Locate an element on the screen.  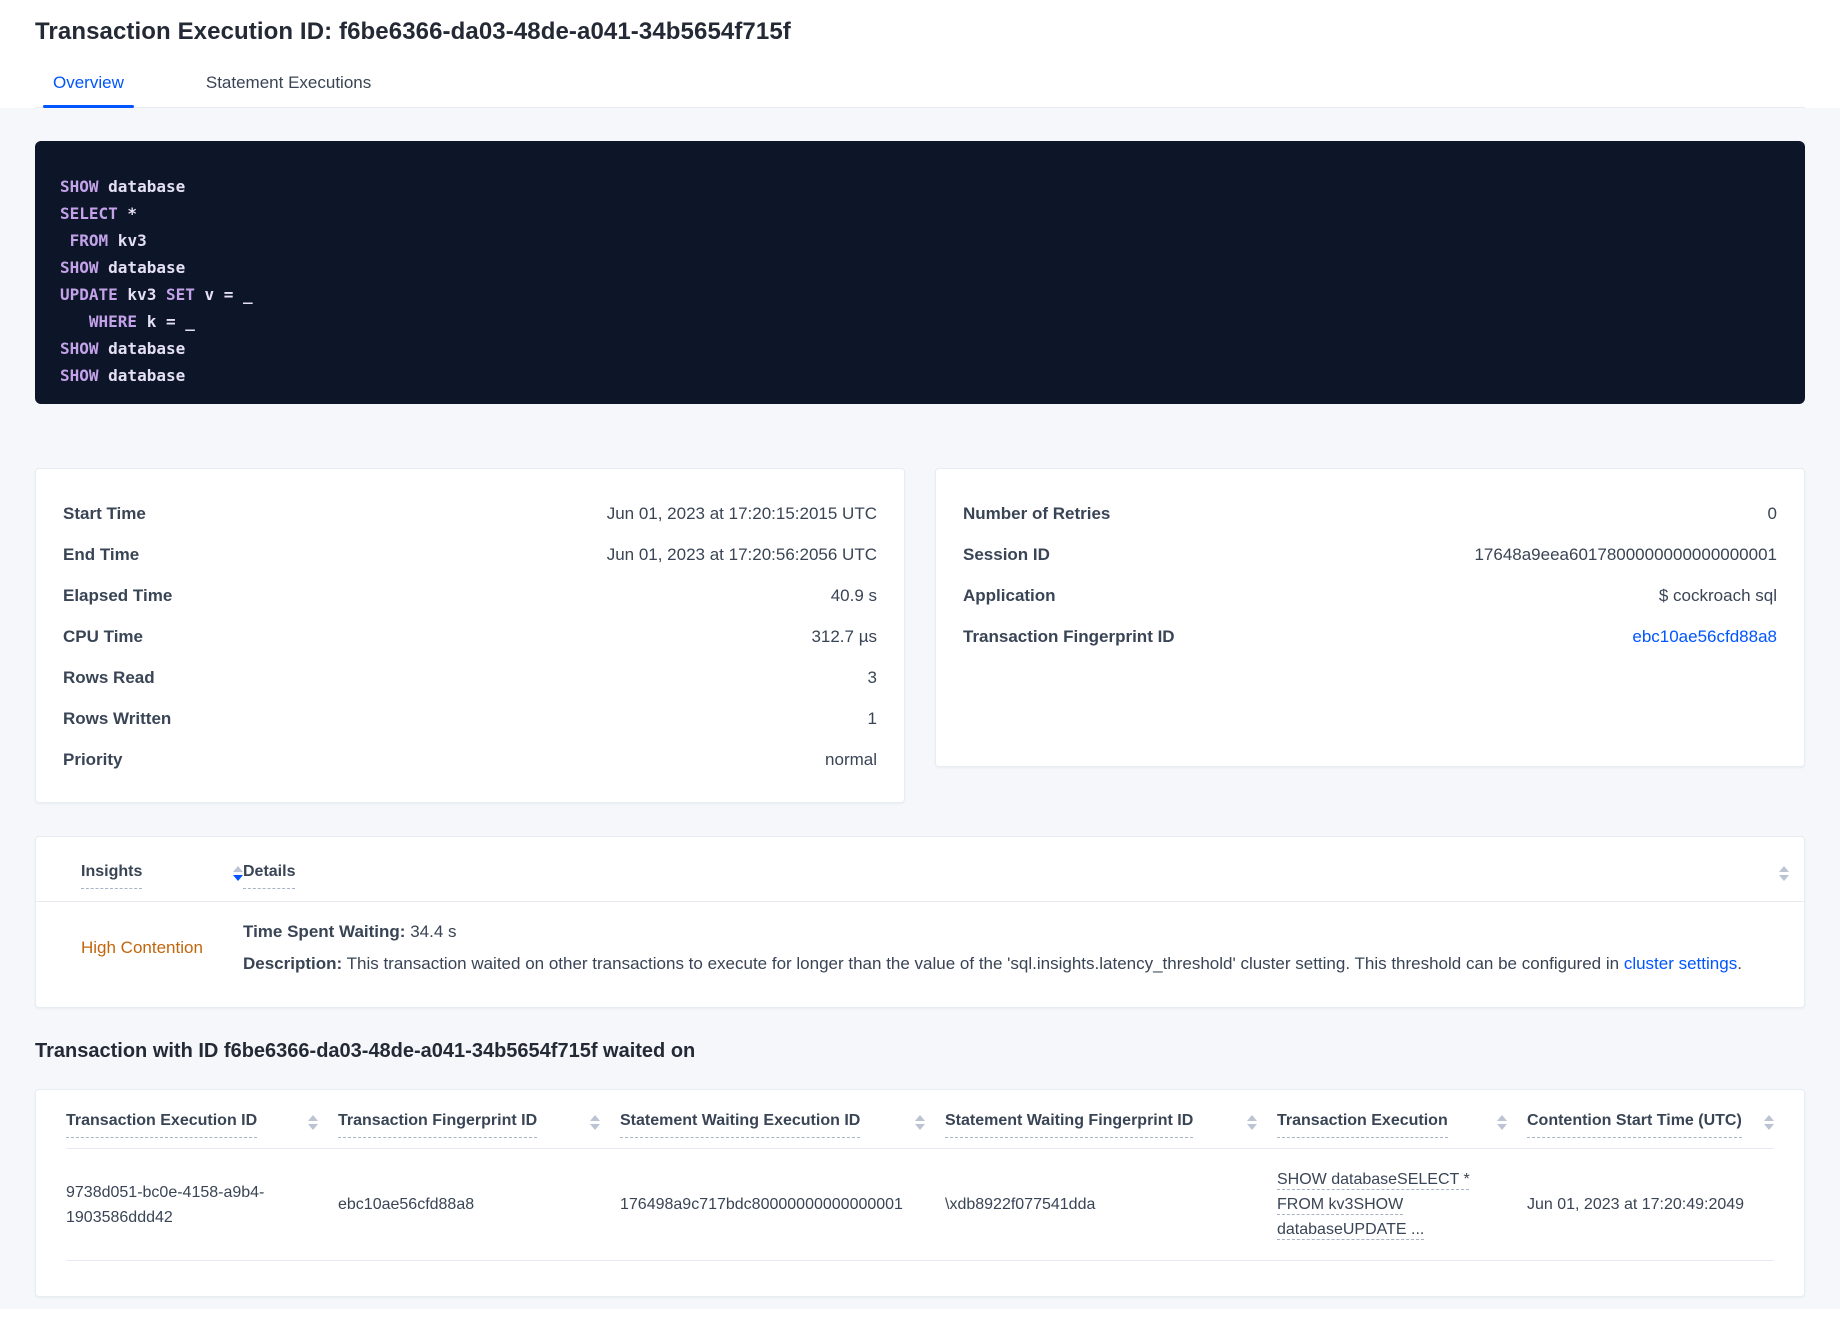
summary-row: Application $ cockroach sql is located at coordinates (1370, 595).